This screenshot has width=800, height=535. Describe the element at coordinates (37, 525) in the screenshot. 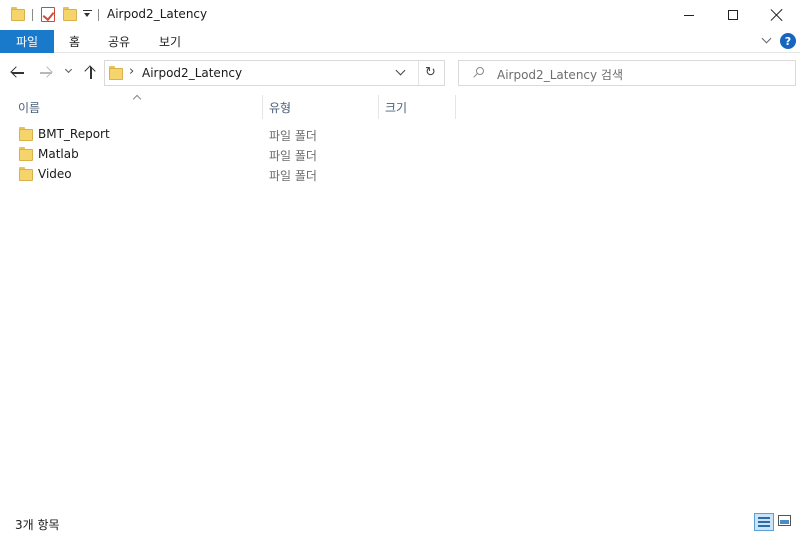

I see `item-count: 3개 항목` at that location.